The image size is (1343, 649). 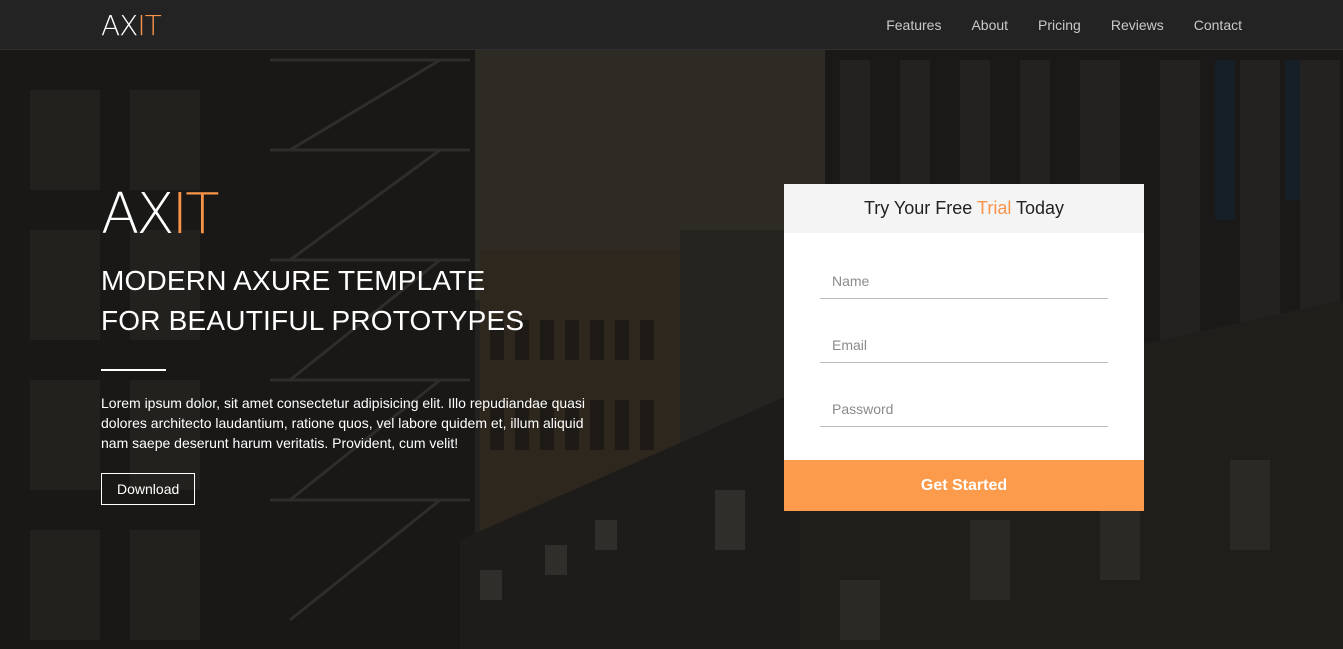 I want to click on hero-logo-prefix: AX, so click(x=138, y=214).